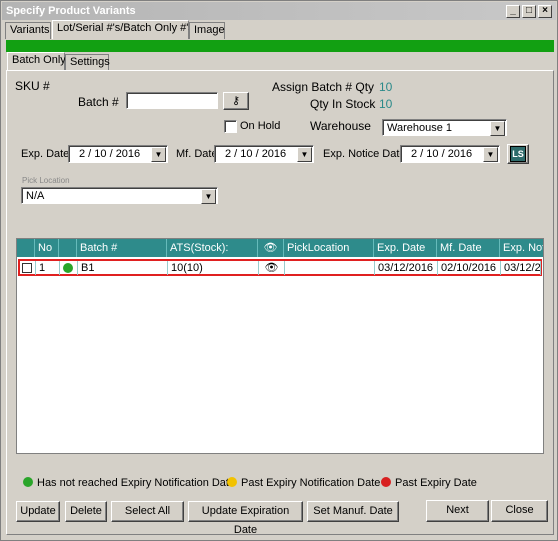 This screenshot has width=558, height=541. I want to click on warehouse-value: Warehouse 1, so click(420, 128).